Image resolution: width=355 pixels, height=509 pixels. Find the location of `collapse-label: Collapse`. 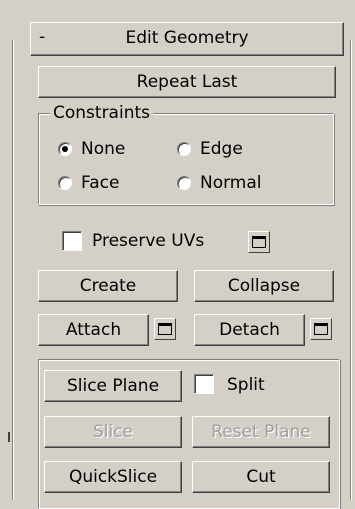

collapse-label: Collapse is located at coordinates (264, 286).